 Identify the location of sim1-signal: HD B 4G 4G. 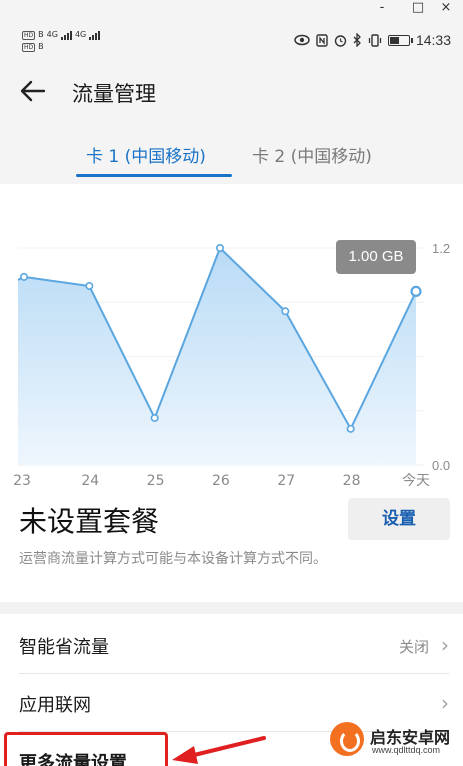
(61, 34).